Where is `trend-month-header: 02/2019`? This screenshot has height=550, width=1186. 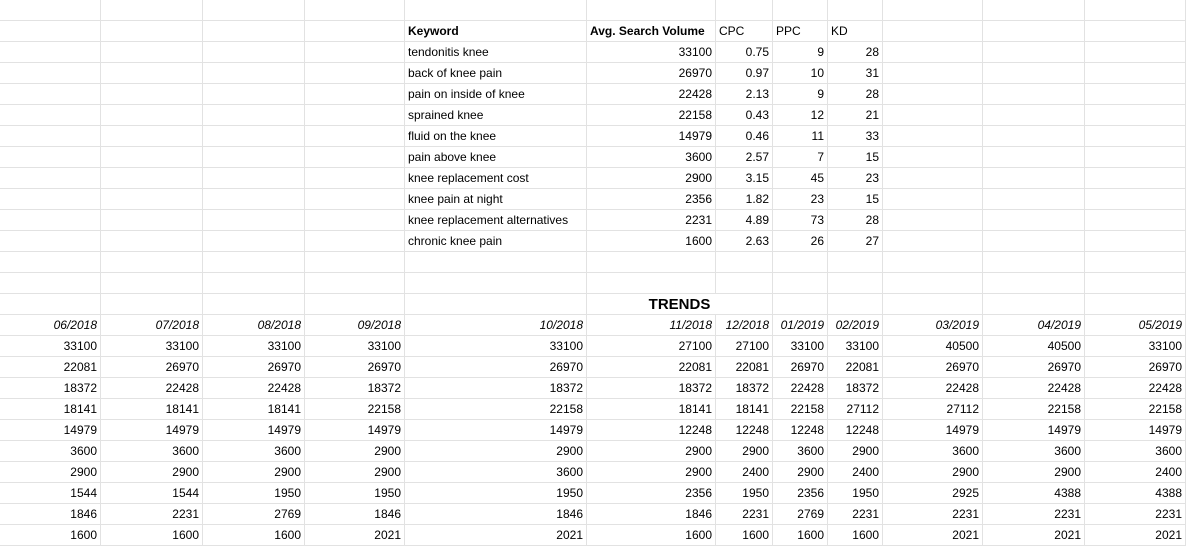 trend-month-header: 02/2019 is located at coordinates (855, 325).